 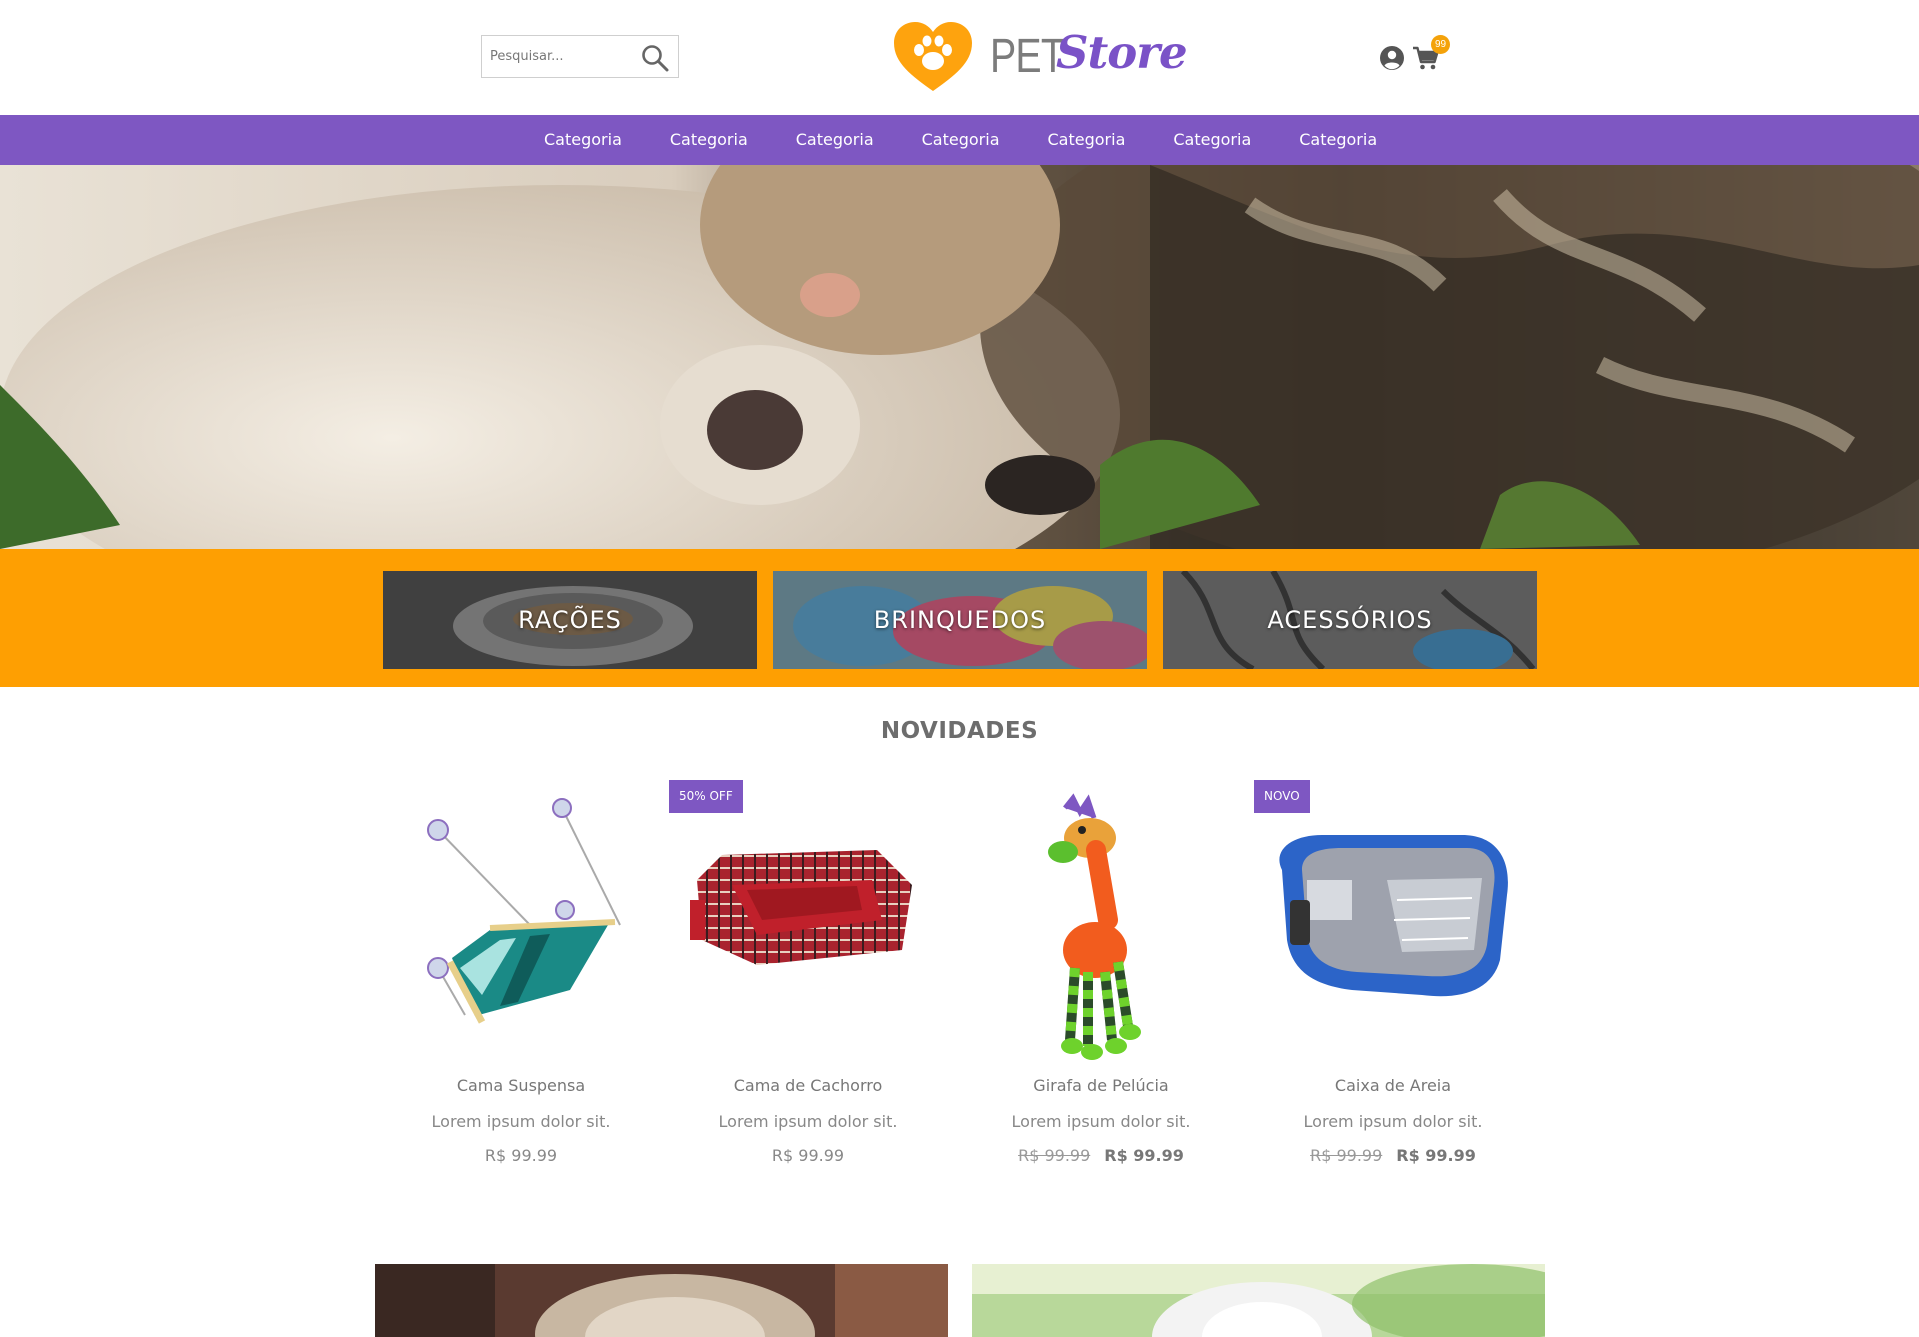 I want to click on logo-store-text: Store, so click(x=1122, y=52).